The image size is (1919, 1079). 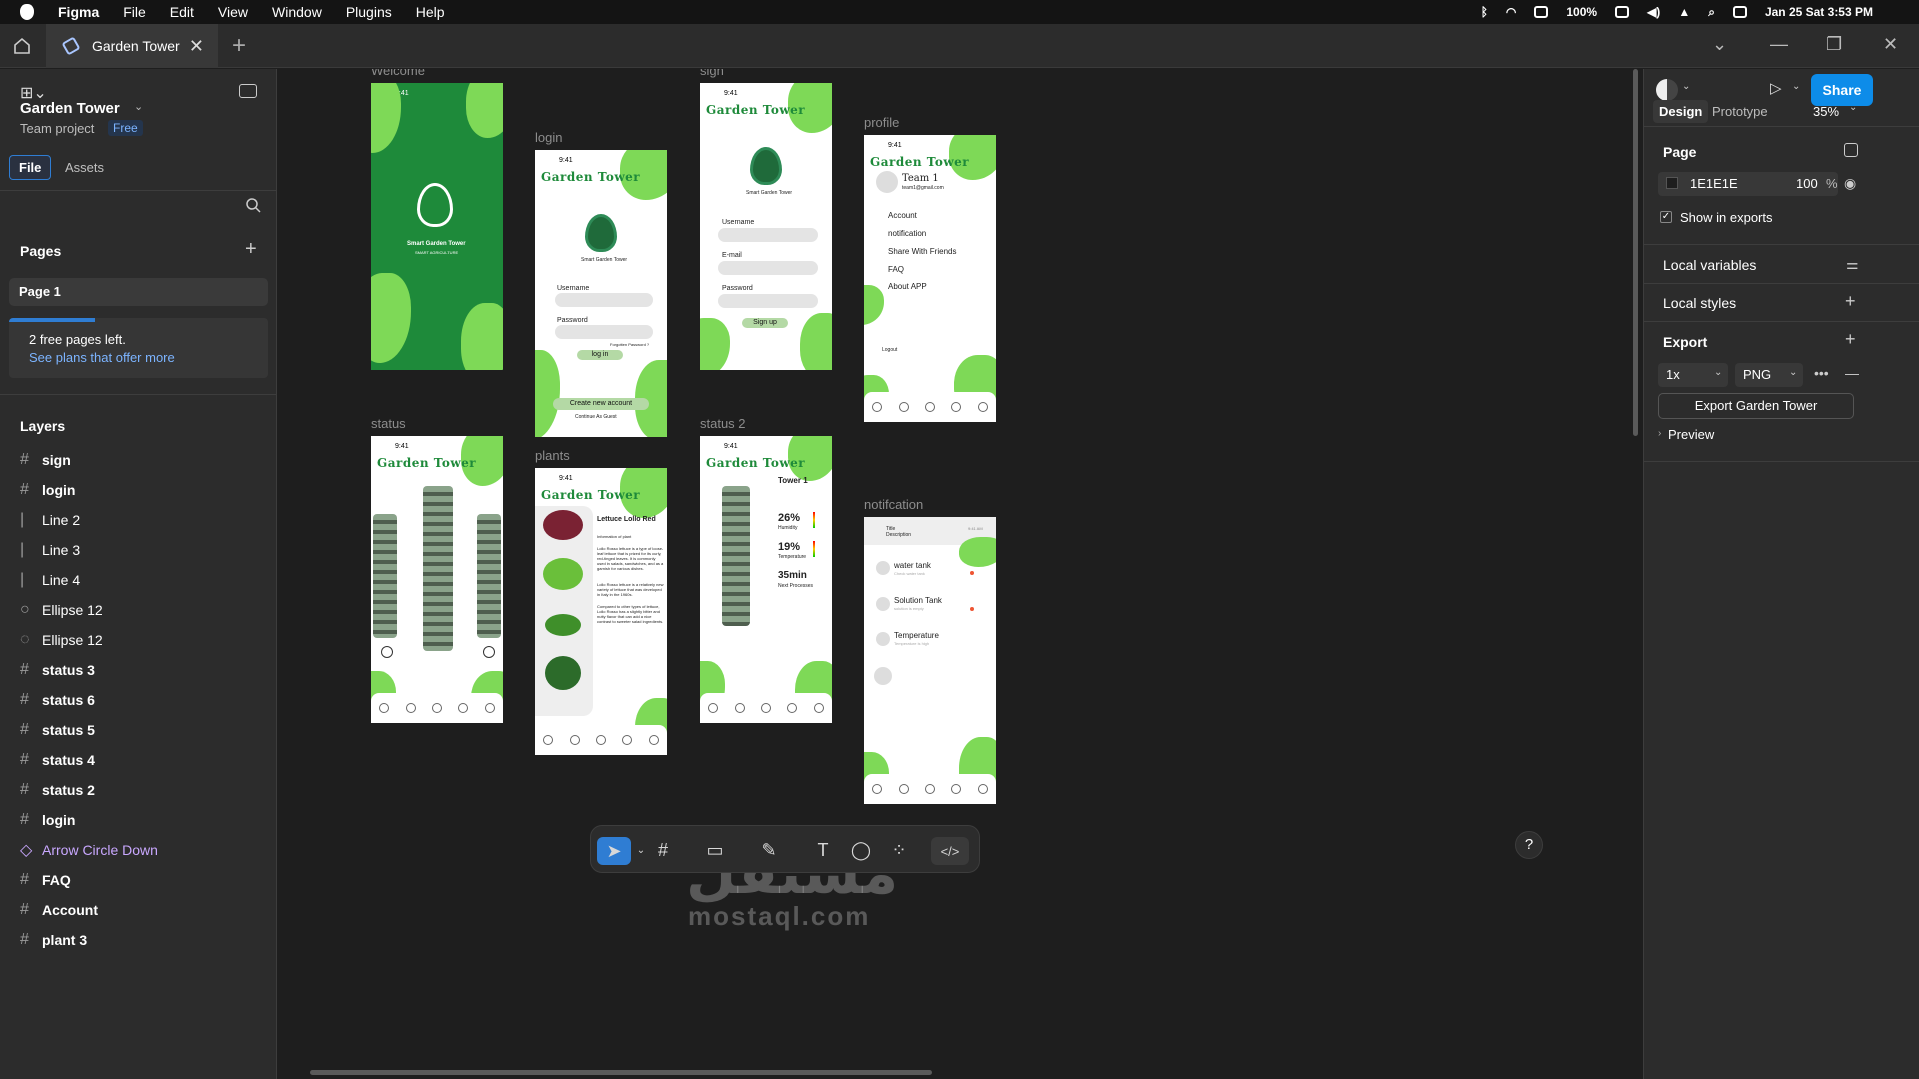 What do you see at coordinates (1779, 44) in the screenshot?
I see `minimize-icon: —` at bounding box center [1779, 44].